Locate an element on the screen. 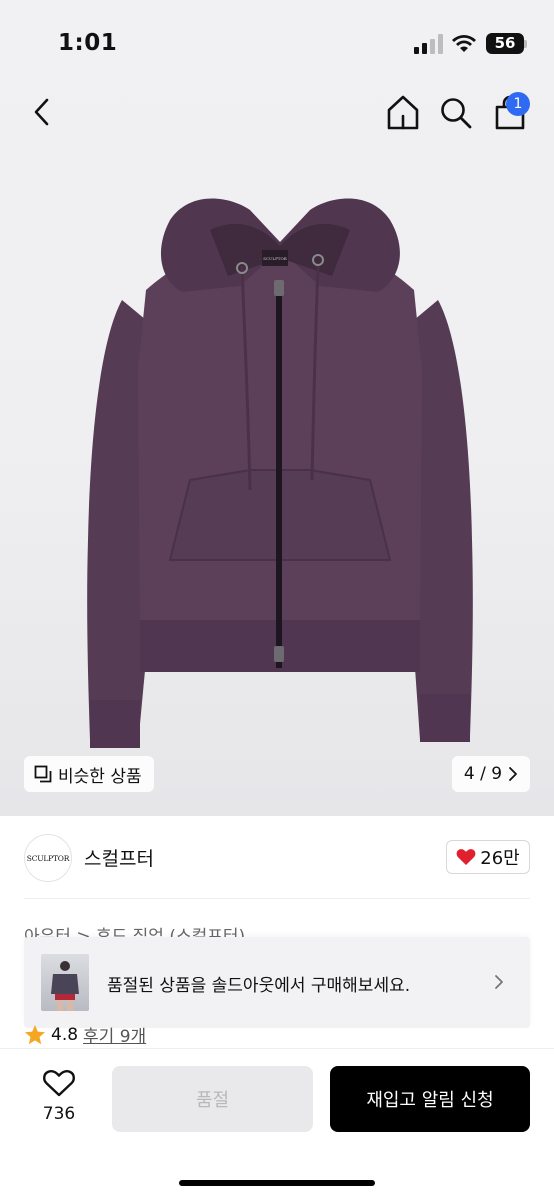 This screenshot has width=554, height=1200. brand-logo-text: SCULPTOR is located at coordinates (48, 858).